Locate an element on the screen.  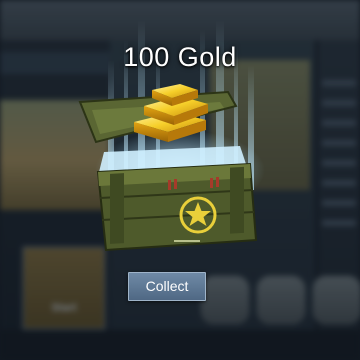
gold-bars-icon is located at coordinates (171, 113).